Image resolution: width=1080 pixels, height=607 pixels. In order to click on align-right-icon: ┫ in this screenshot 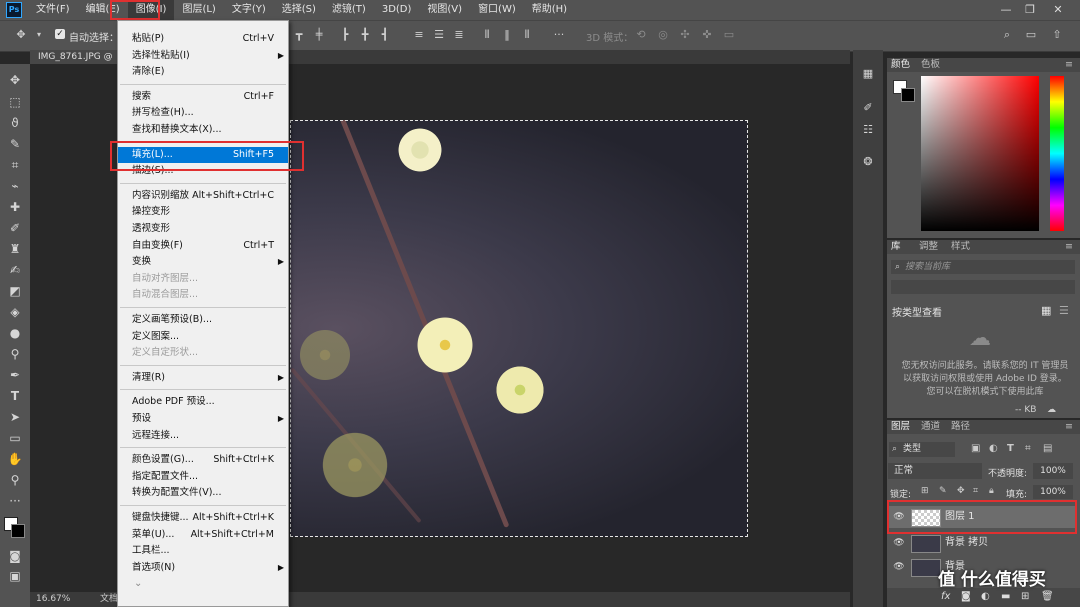, I will do `click(385, 35)`.